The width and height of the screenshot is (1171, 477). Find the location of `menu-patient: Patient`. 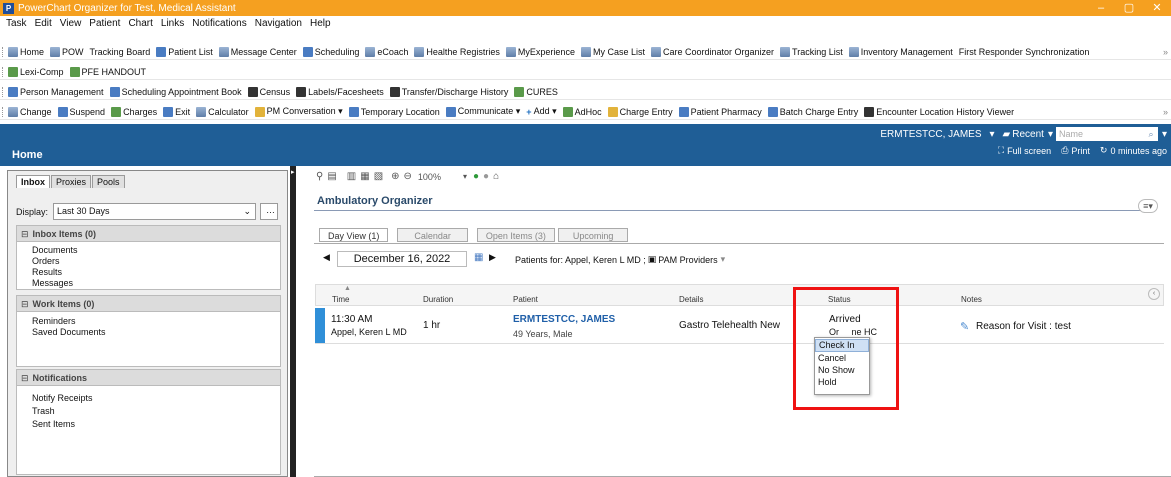

menu-patient: Patient is located at coordinates (104, 23).